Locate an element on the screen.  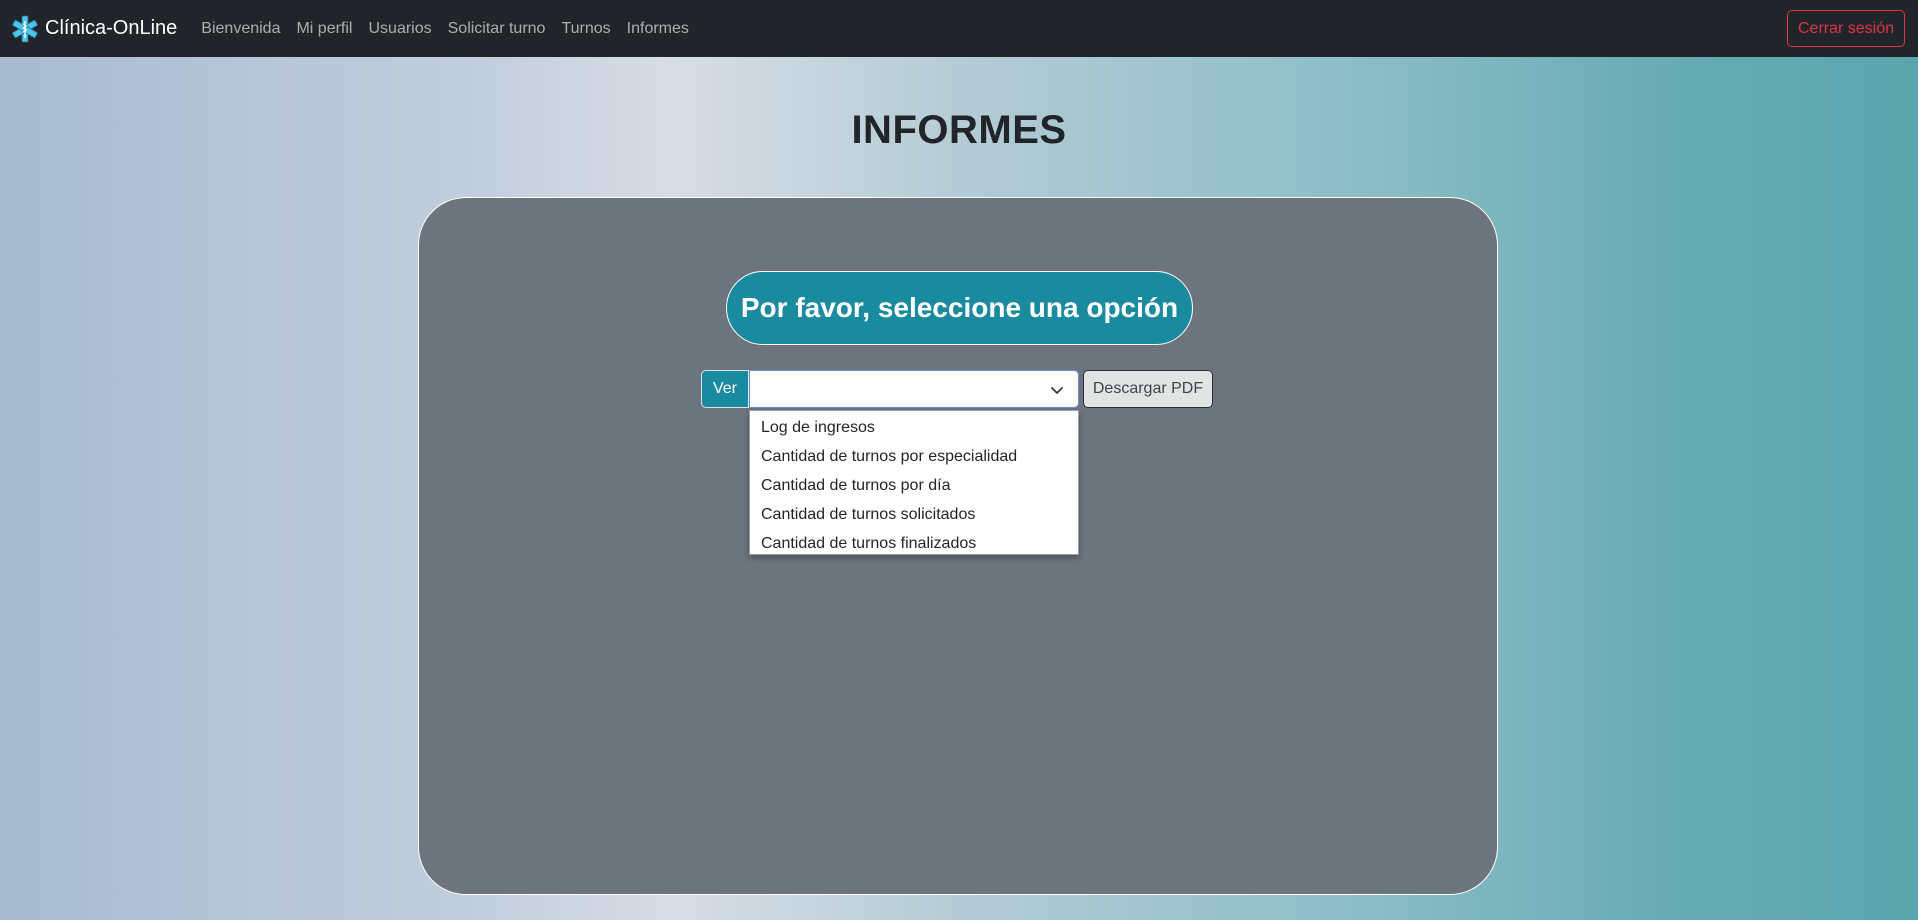
nav-link-informes: Informes is located at coordinates (658, 29).